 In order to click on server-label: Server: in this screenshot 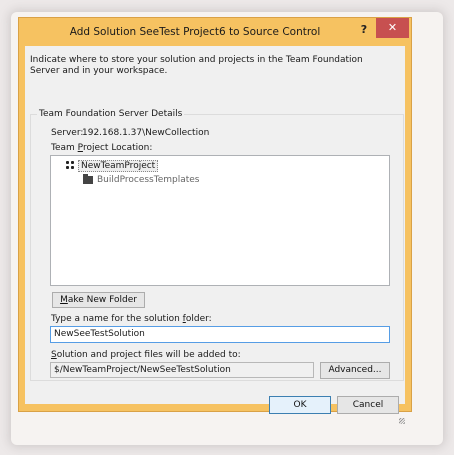, I will do `click(67, 133)`.